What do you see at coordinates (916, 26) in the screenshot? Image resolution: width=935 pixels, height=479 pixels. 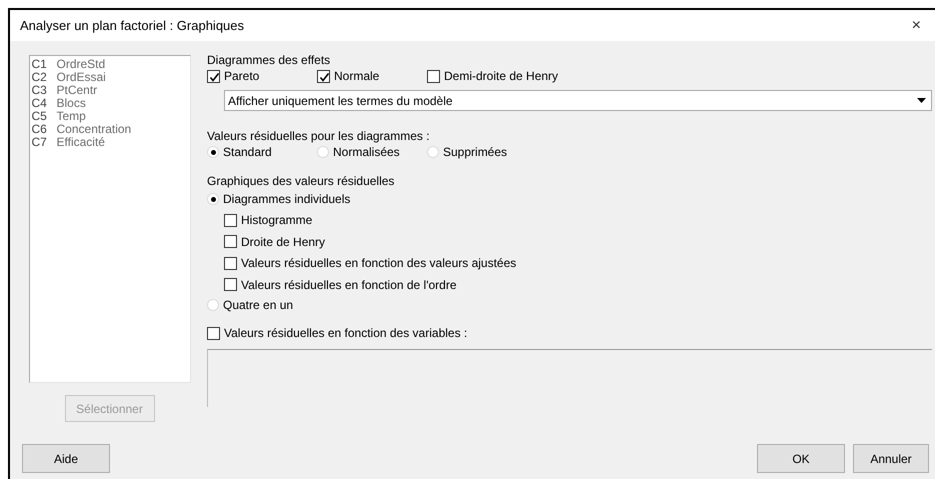 I see `close-button: ×` at bounding box center [916, 26].